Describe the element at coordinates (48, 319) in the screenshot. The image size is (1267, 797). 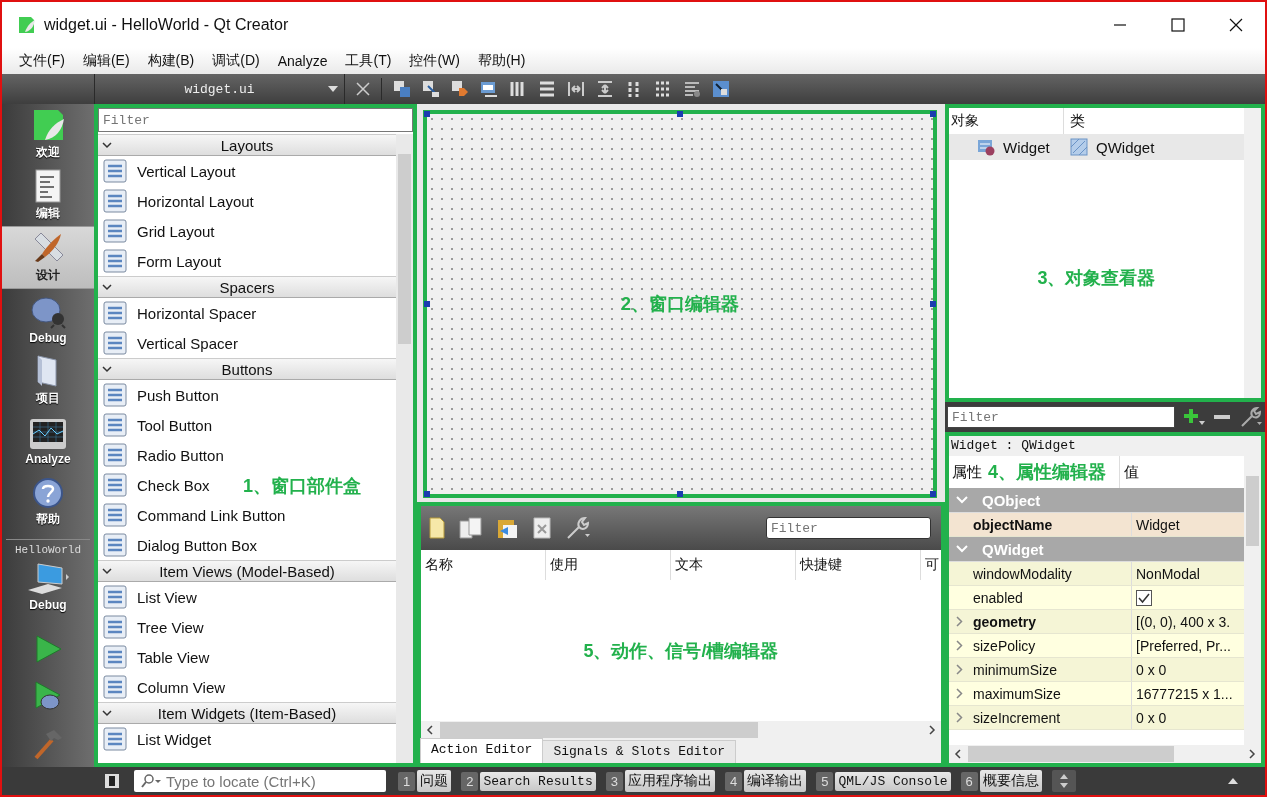
I see `mode-button: Debug` at that location.